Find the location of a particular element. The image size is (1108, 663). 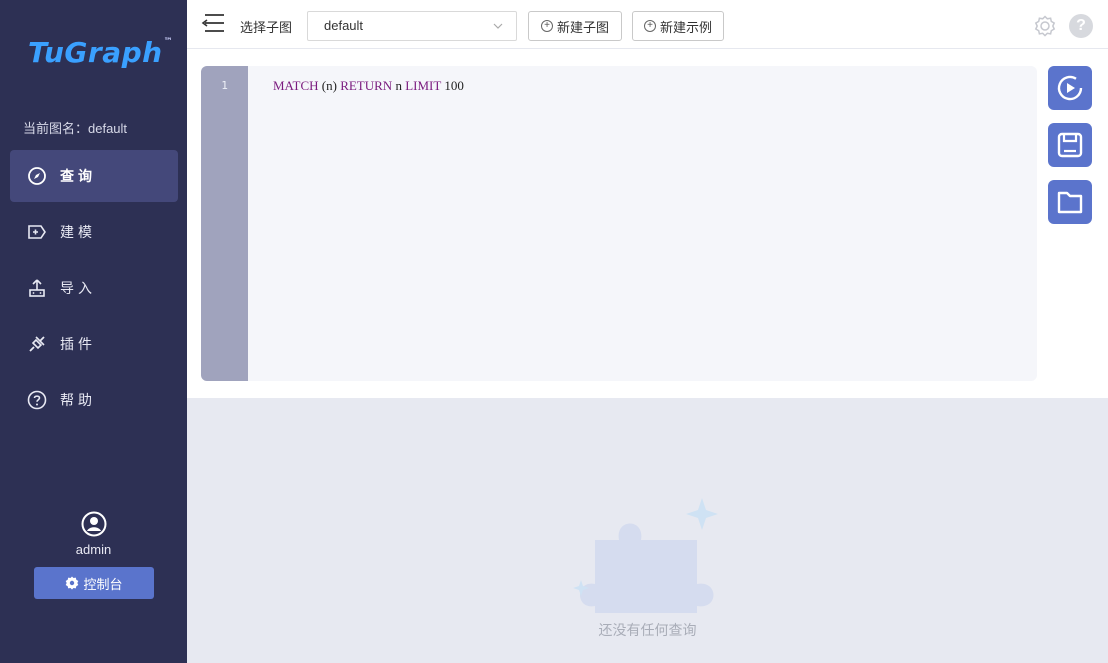

settings-gear-icon is located at coordinates (1045, 28).